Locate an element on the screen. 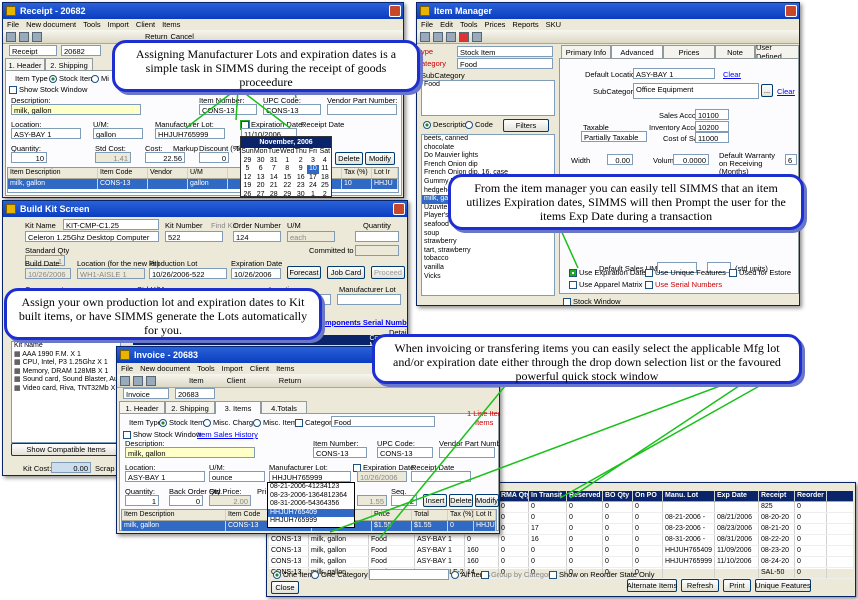  quantity-field: 1 is located at coordinates (142, 500).